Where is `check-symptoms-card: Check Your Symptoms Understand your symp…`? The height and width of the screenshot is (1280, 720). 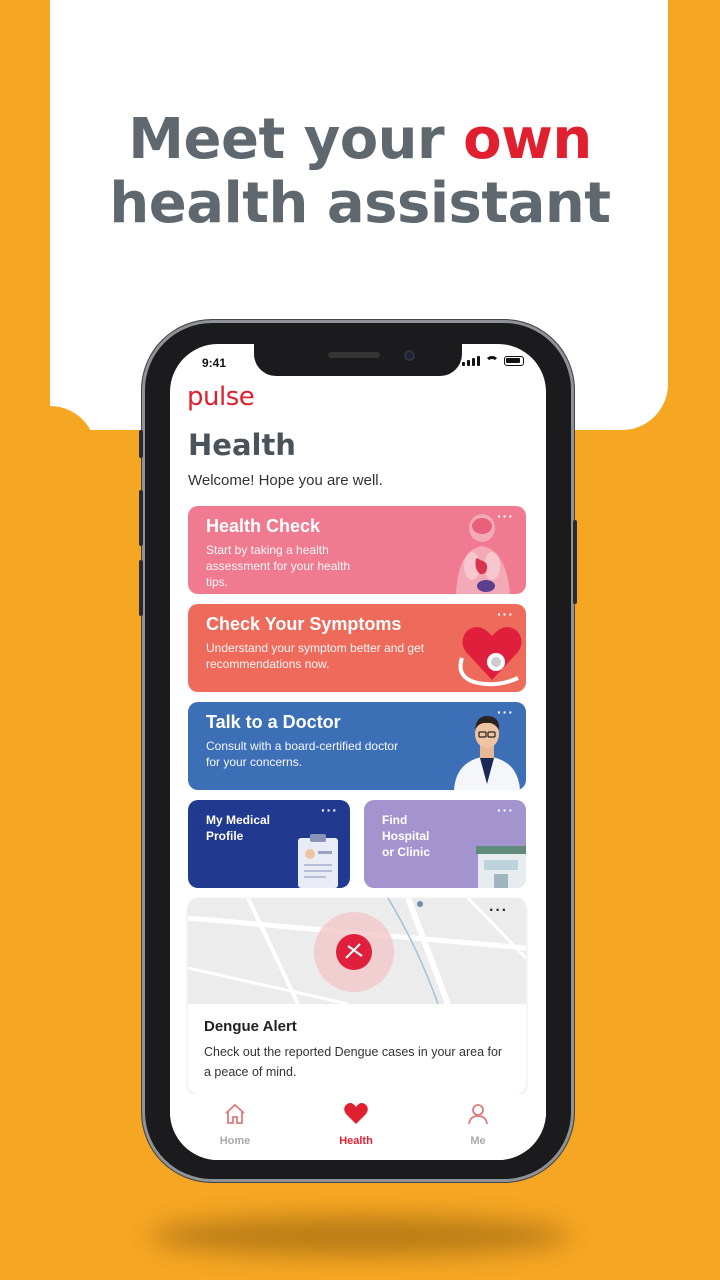 check-symptoms-card: Check Your Symptoms Understand your symp… is located at coordinates (357, 648).